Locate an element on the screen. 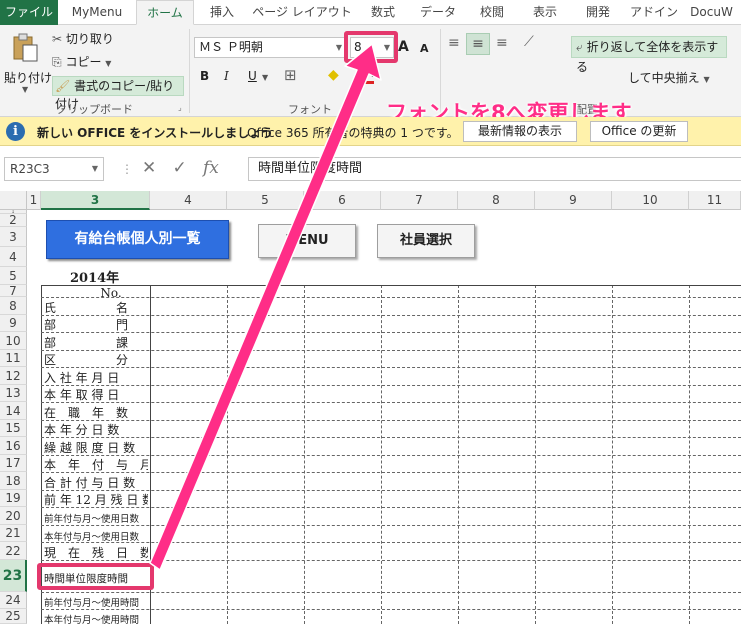 This screenshot has height=624, width=741. italic-button: I is located at coordinates (226, 76).